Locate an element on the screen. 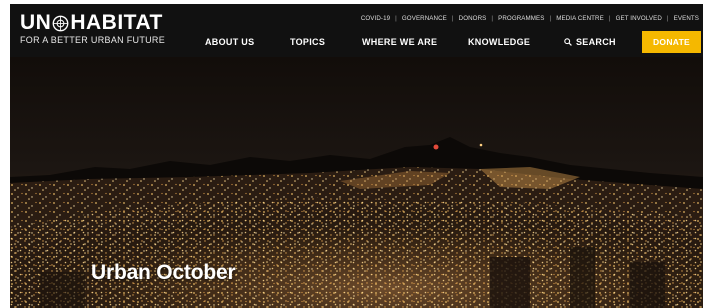 The image size is (703, 308). search-label: SEARCH is located at coordinates (596, 42).